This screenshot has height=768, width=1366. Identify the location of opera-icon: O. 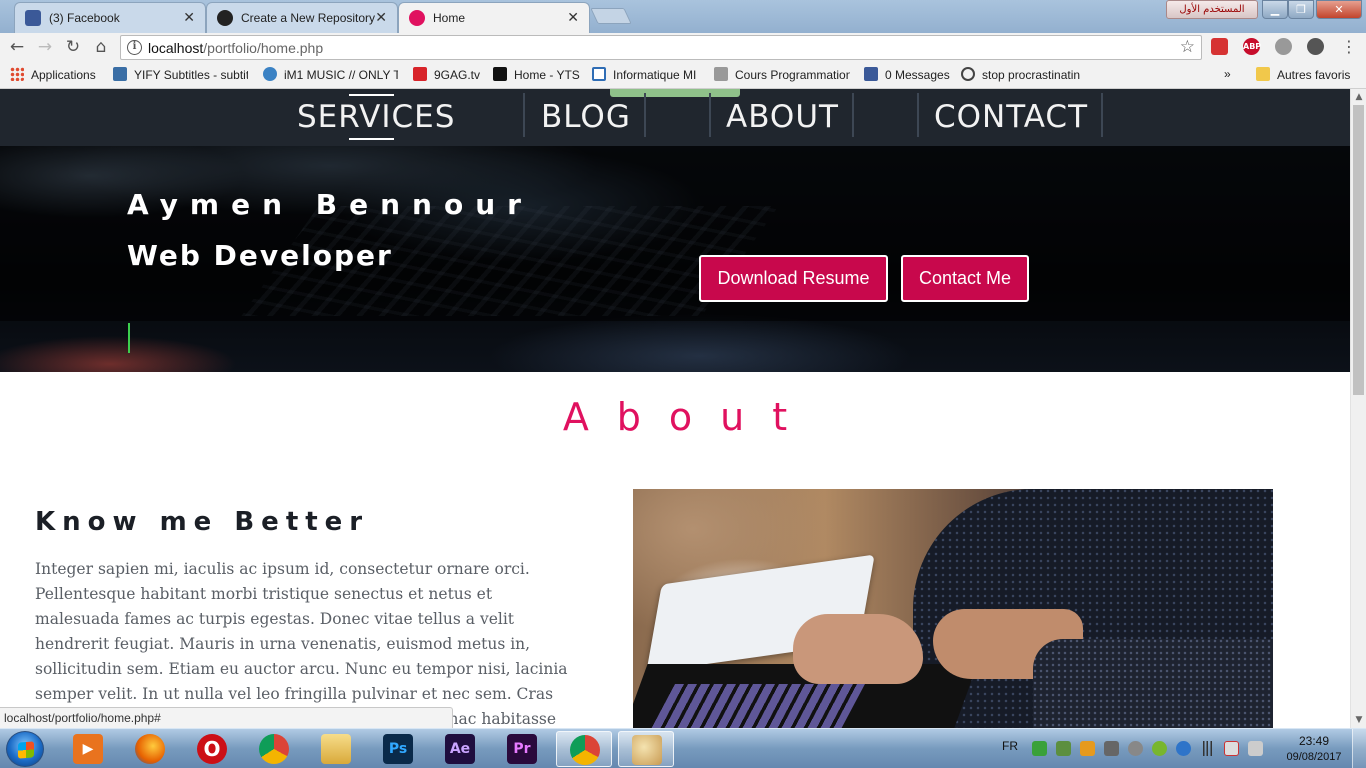
(212, 749).